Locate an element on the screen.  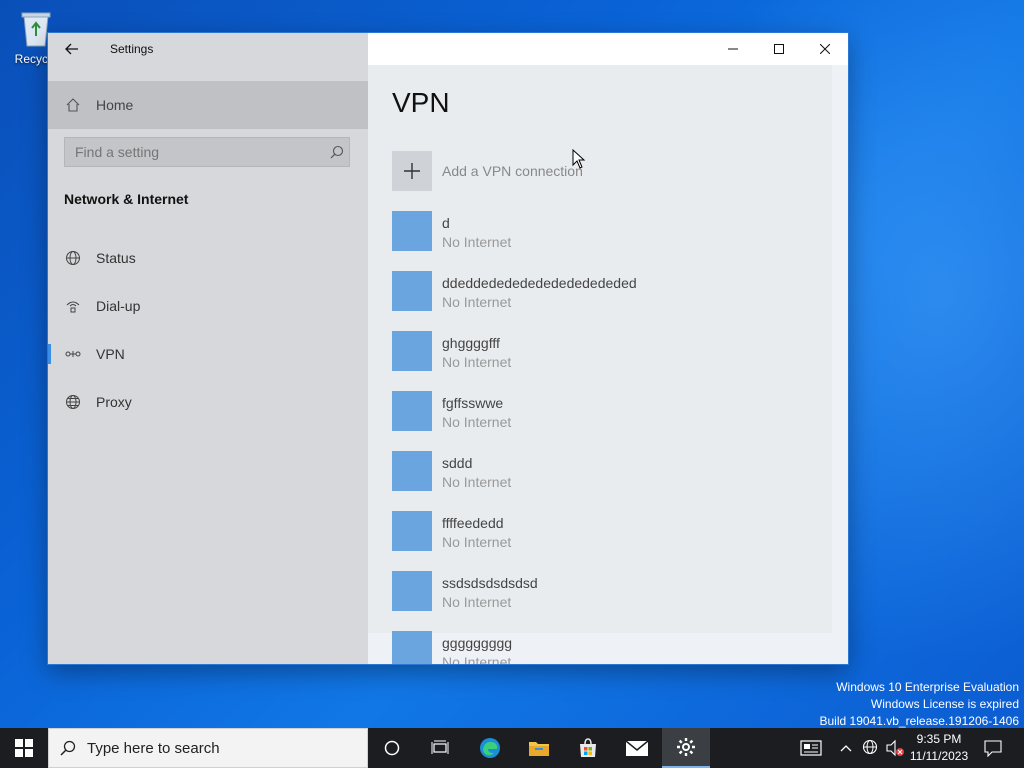
show-hidden-icons-button is located at coordinates (846, 748).